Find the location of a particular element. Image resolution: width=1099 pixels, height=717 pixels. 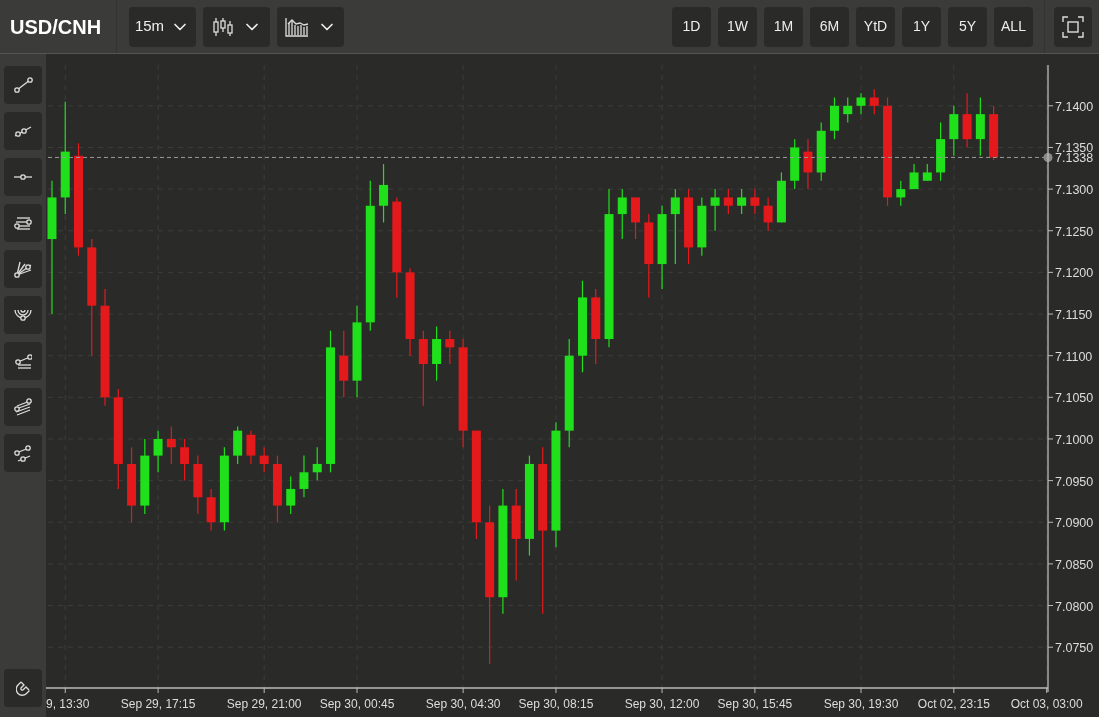

axis-label: Sep 29, 21:00 is located at coordinates (264, 704).